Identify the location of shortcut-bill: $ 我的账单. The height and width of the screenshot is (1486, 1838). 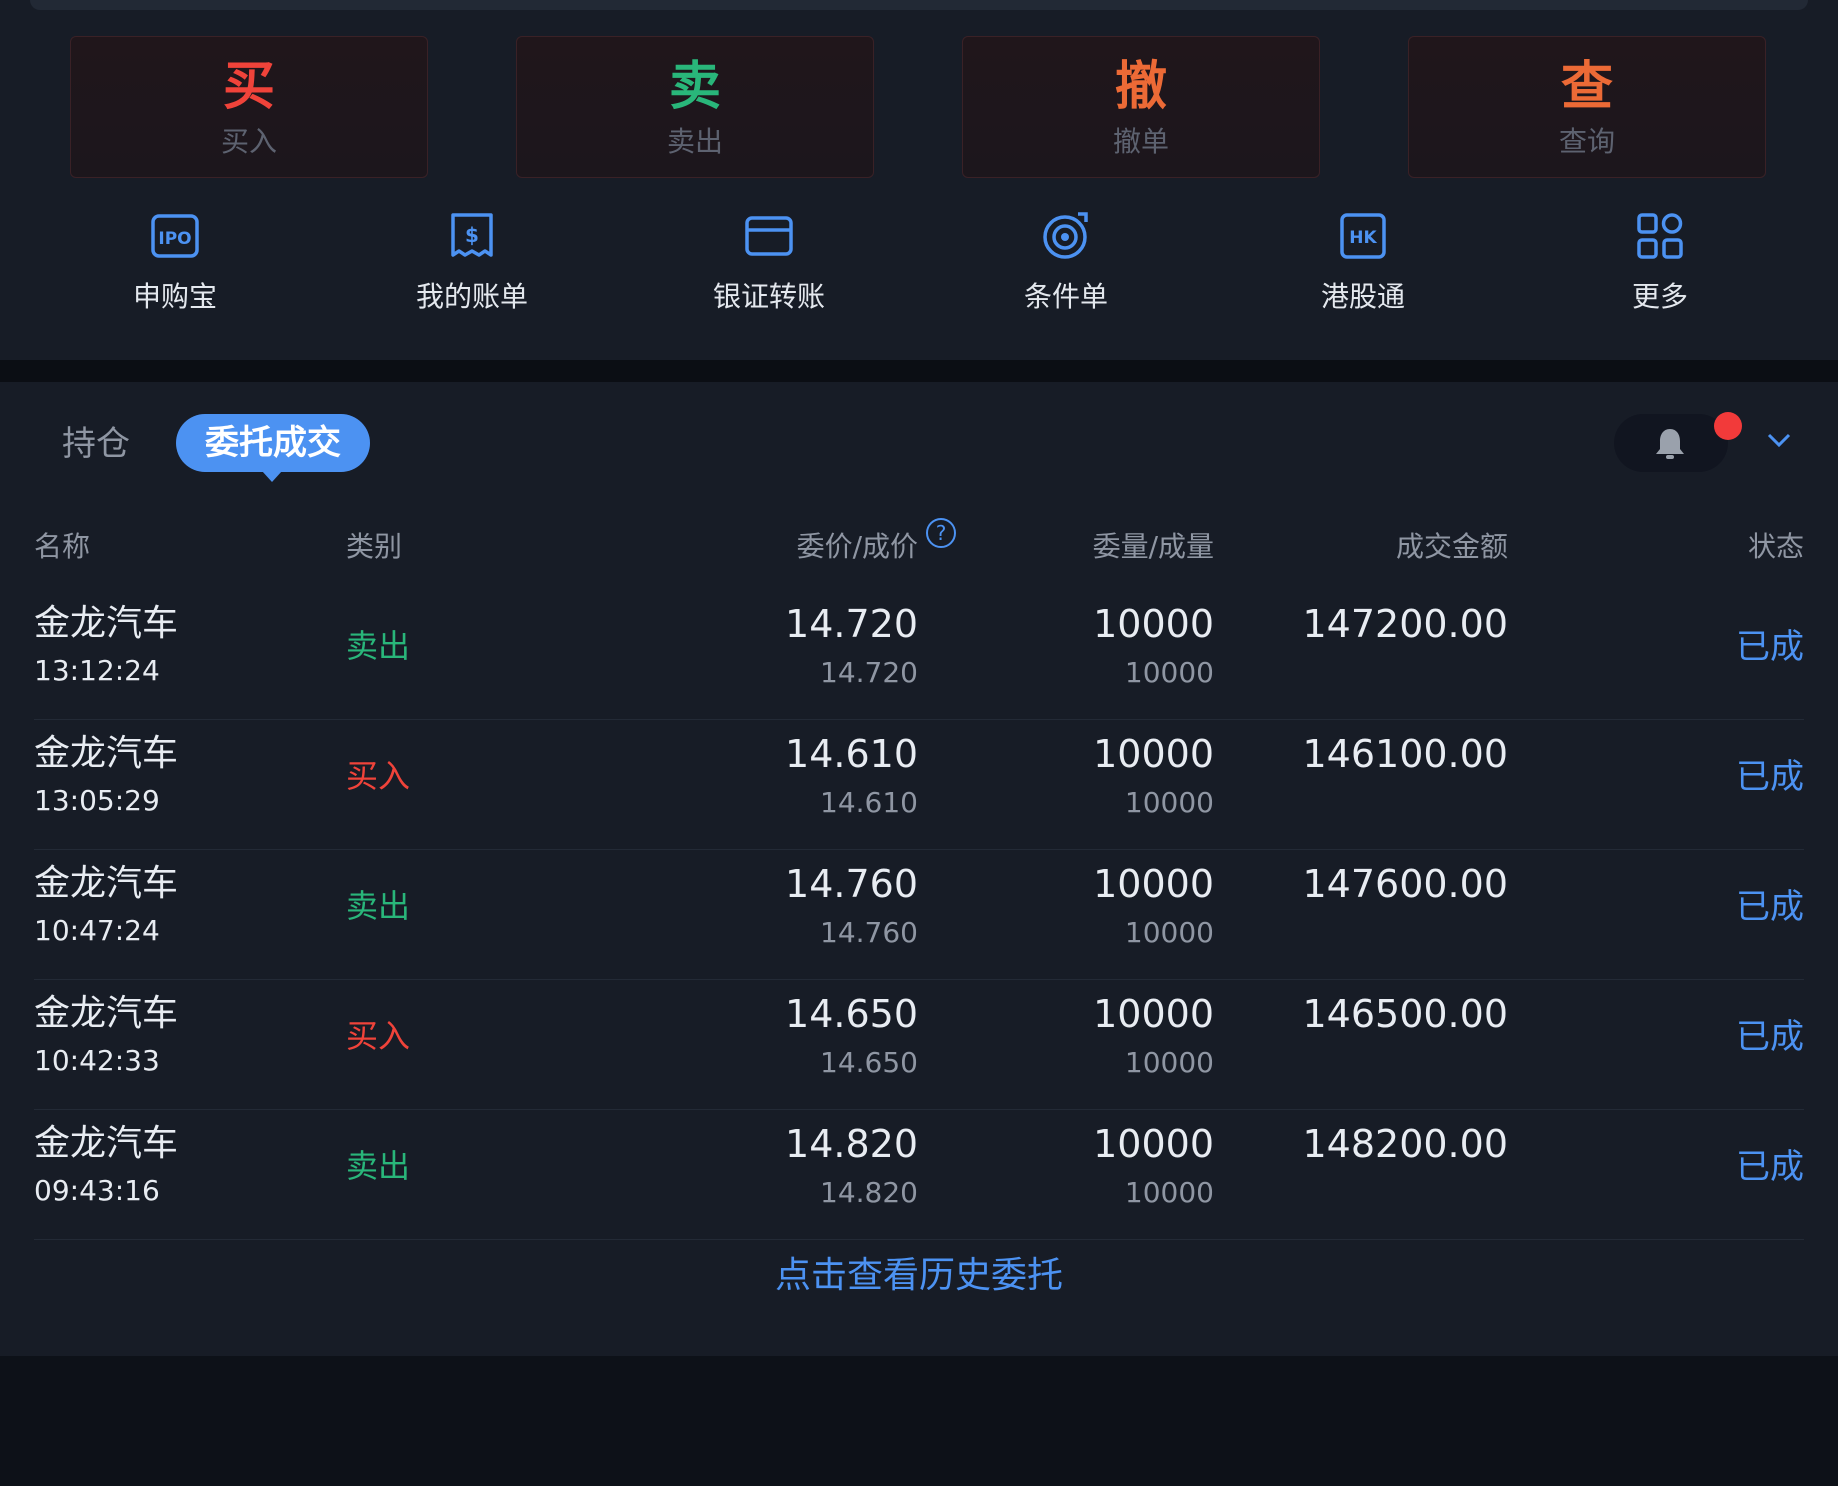
(472, 270).